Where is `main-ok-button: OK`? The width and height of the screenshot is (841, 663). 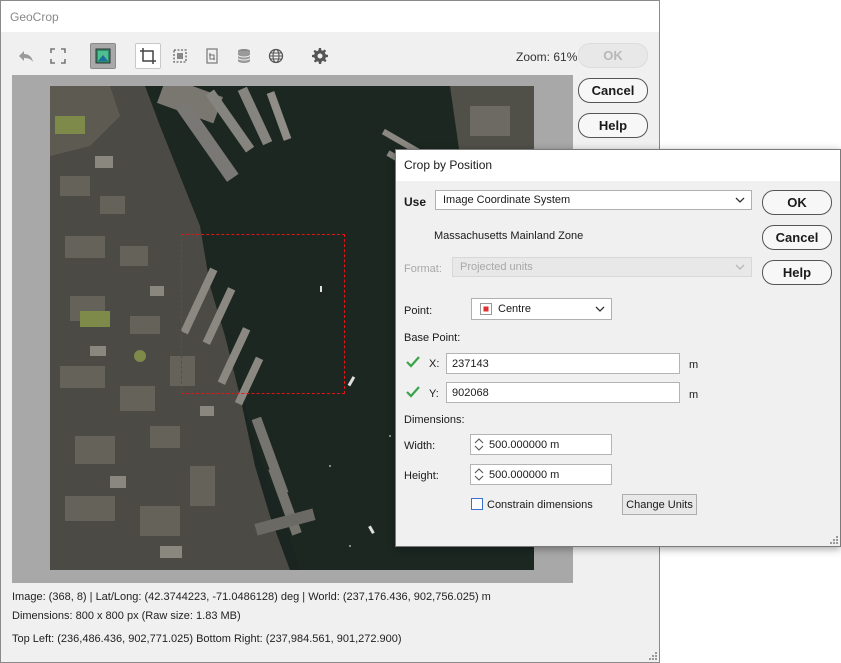 main-ok-button: OK is located at coordinates (613, 55).